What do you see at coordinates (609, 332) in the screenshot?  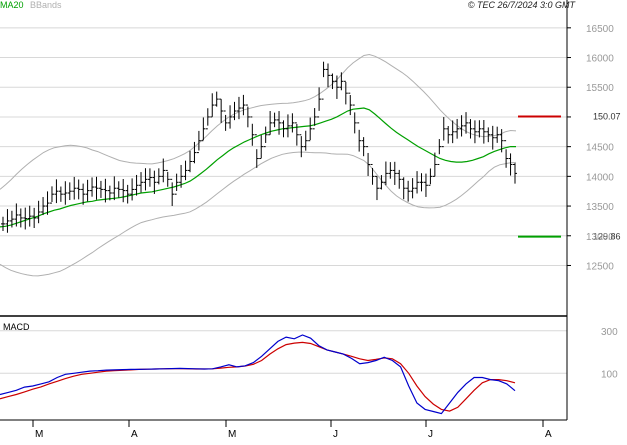 I see `macd-ytick-label-1: 300` at bounding box center [609, 332].